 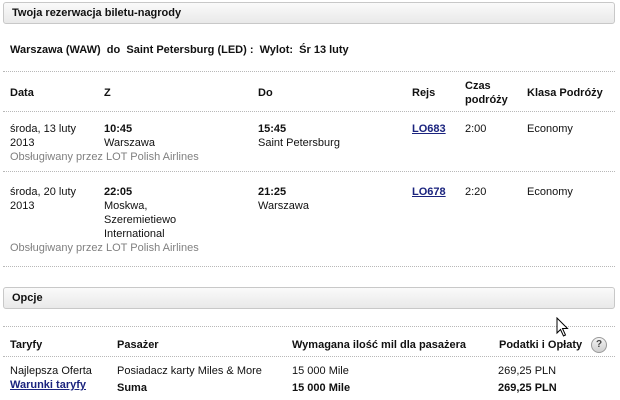 I want to click on departure-city: Moskwa,, so click(x=126, y=206).